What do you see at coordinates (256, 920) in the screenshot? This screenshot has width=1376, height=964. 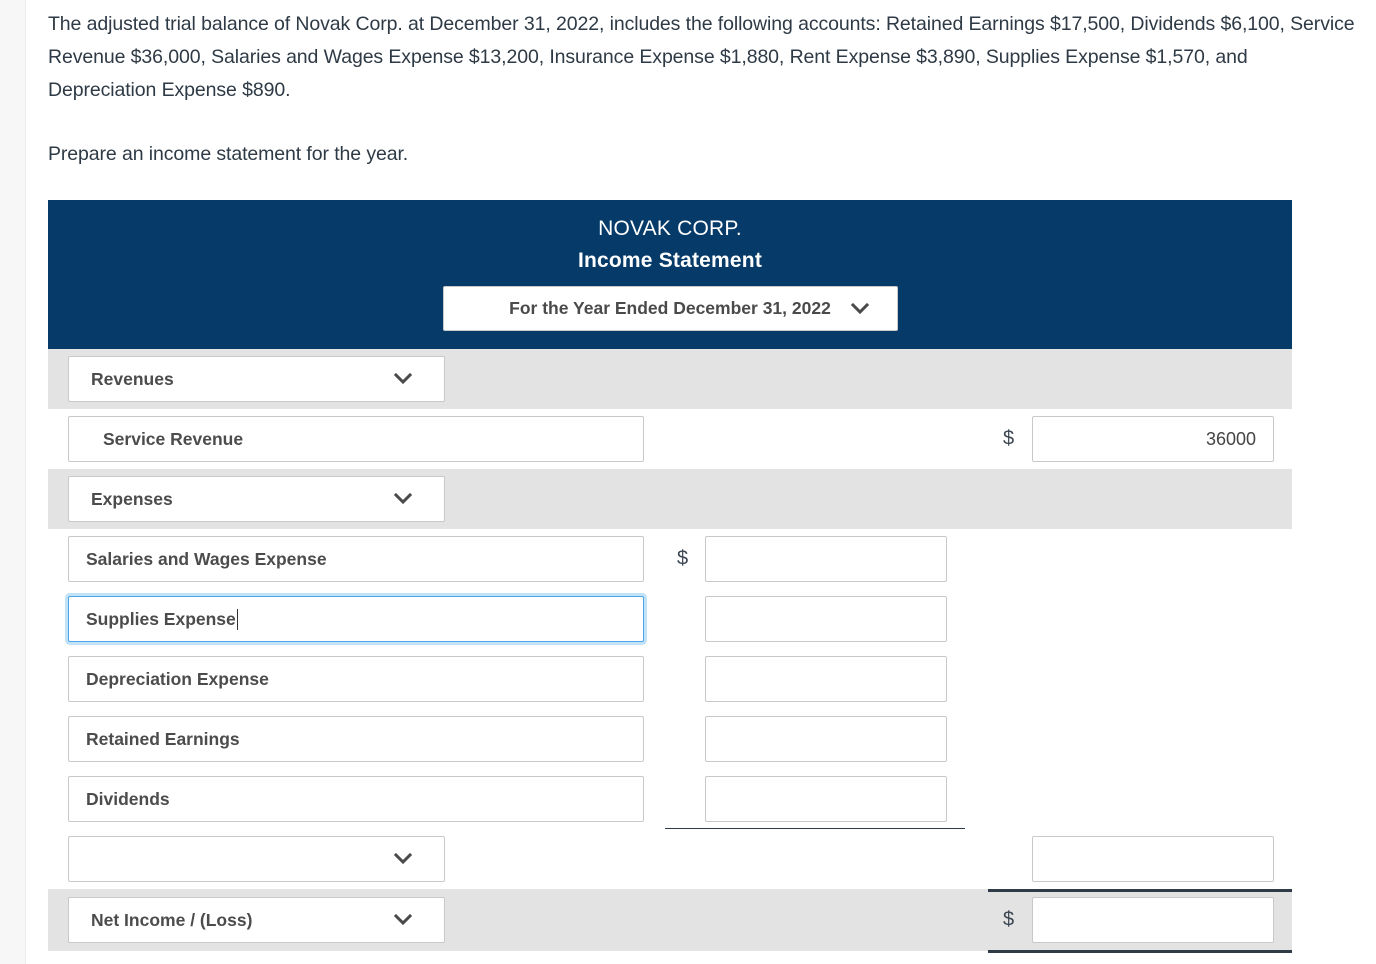 I see `net-income-loss-select: Net Income / (Loss)` at bounding box center [256, 920].